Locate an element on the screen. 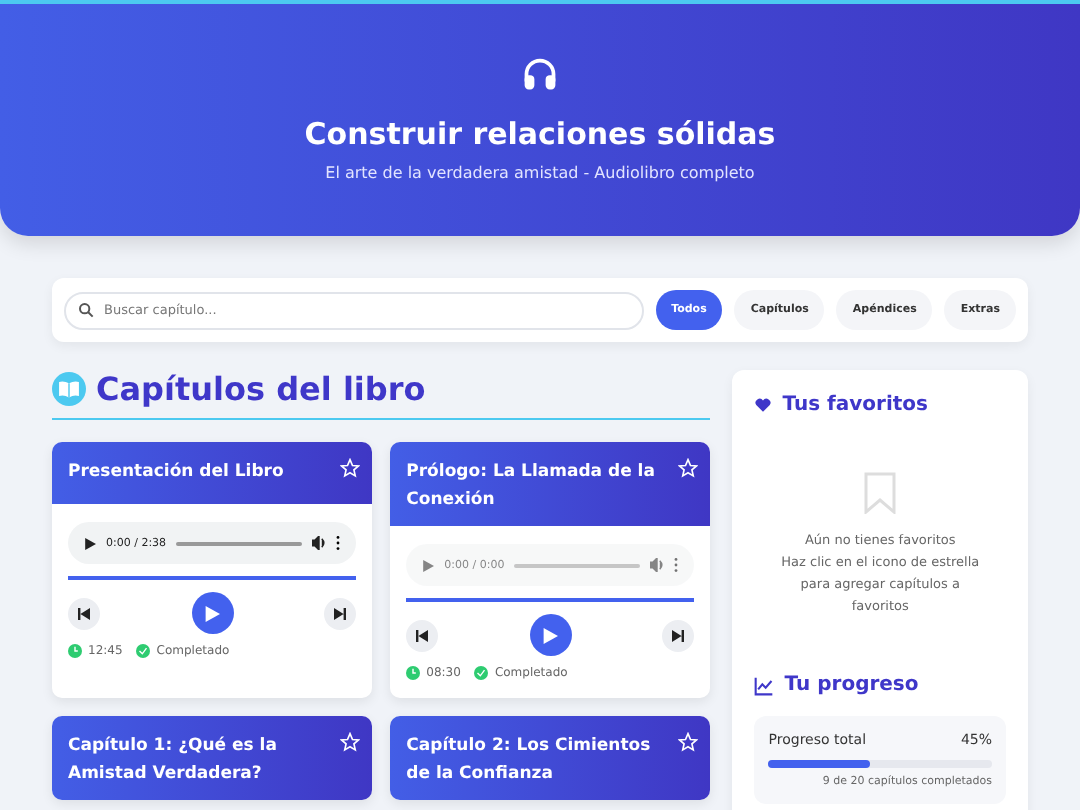 This screenshot has width=1080, height=810. section-title: Capítulos del libro is located at coordinates (261, 389).